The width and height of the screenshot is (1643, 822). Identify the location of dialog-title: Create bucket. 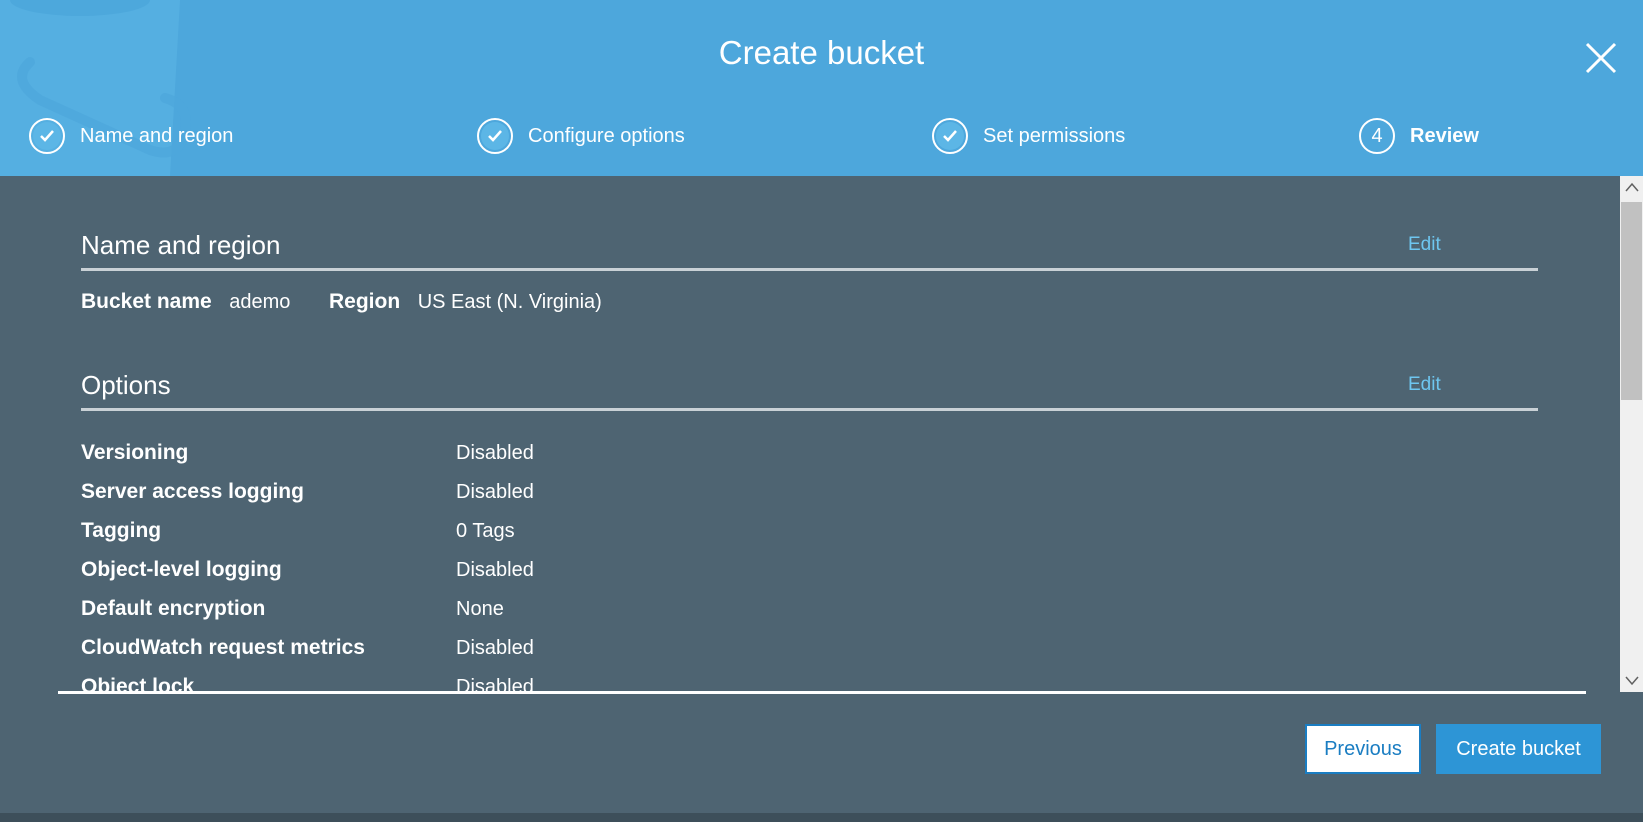
(821, 52).